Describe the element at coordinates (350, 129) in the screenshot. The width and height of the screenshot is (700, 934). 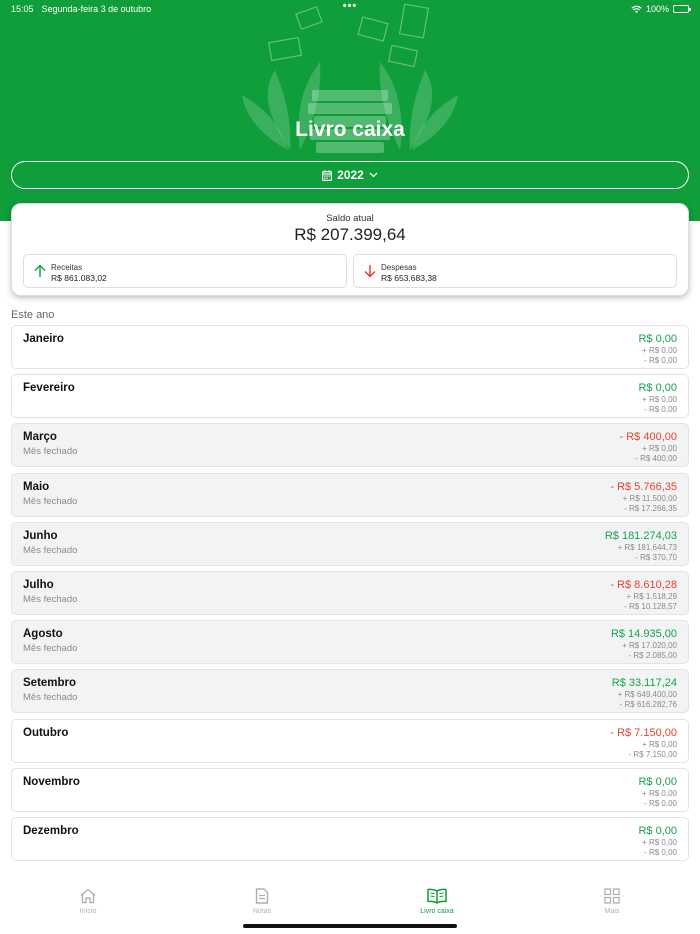
I see `page-title: Livro caixa` at that location.